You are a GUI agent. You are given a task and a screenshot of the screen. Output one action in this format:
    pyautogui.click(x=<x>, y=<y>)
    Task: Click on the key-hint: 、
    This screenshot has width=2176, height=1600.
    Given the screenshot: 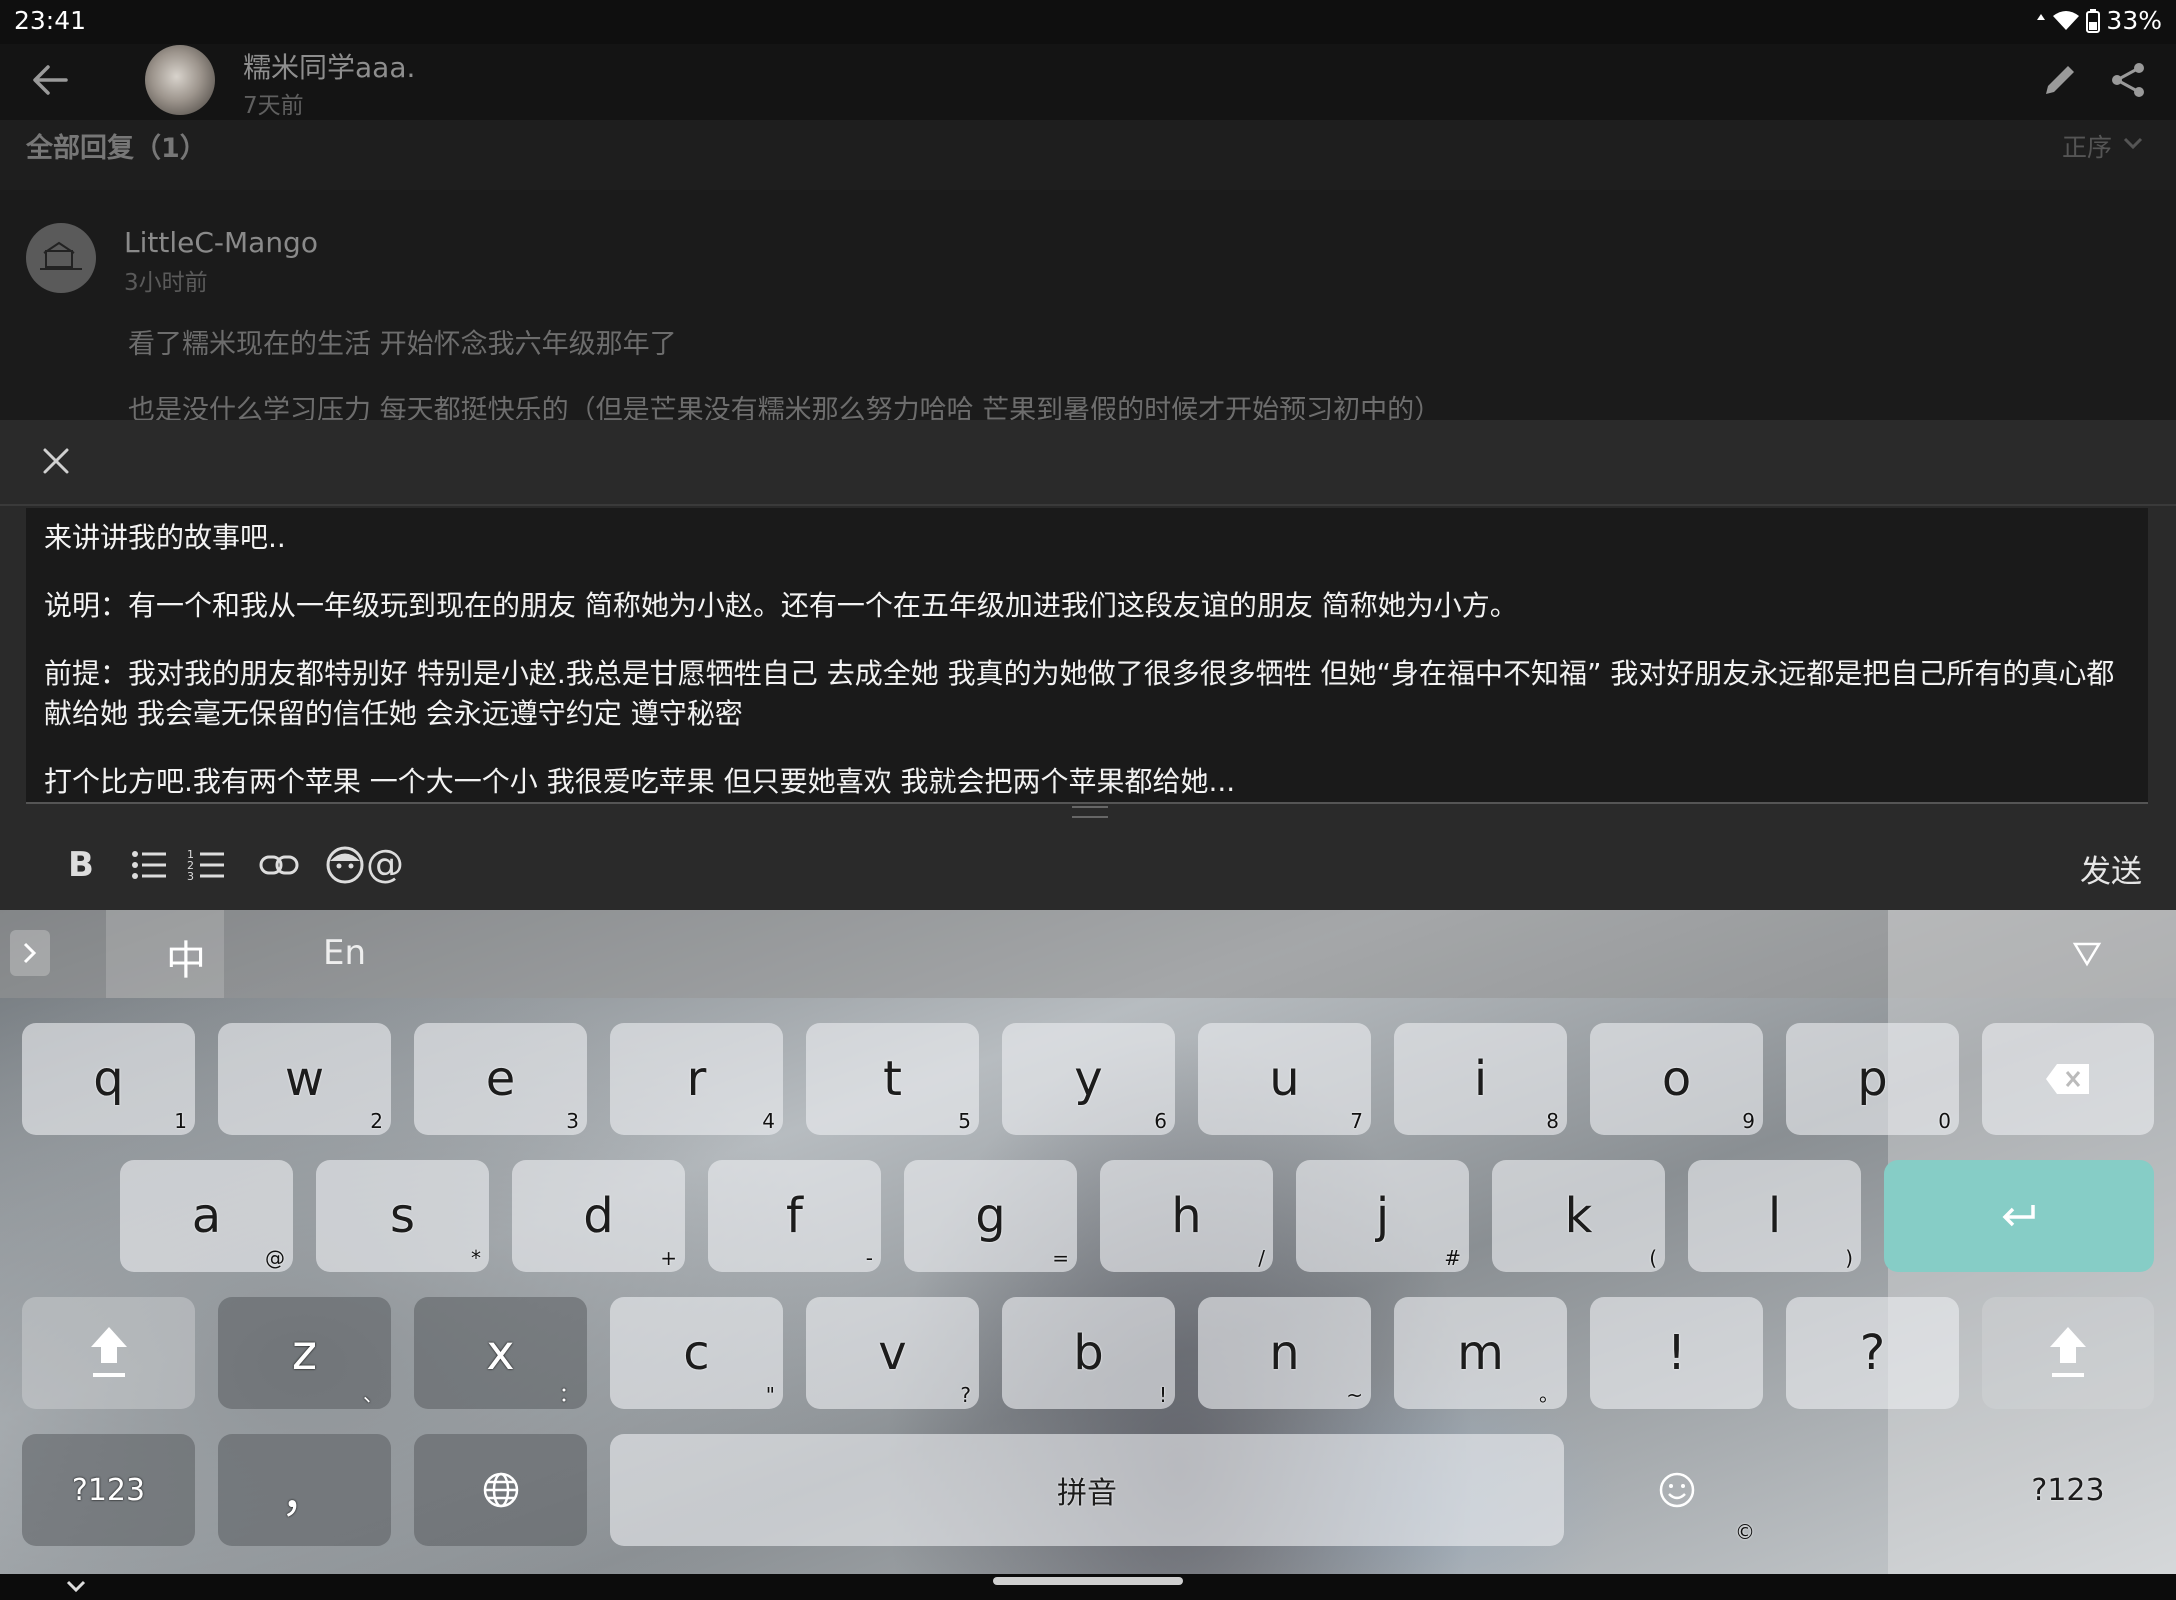 What is the action you would take?
    pyautogui.click(x=373, y=1394)
    